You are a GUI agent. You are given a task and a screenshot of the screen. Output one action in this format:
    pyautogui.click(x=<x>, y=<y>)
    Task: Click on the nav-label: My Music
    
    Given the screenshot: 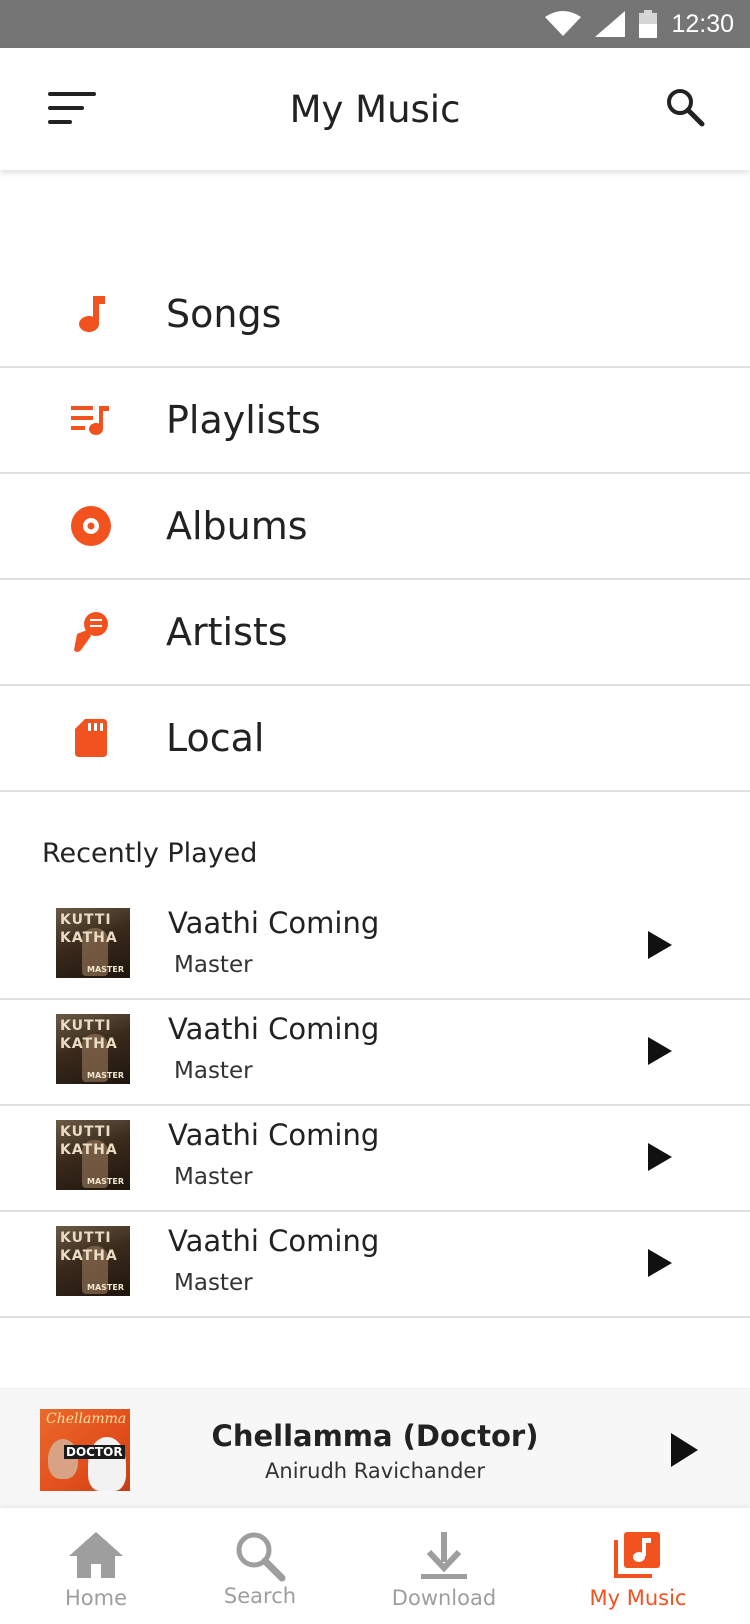 What is the action you would take?
    pyautogui.click(x=638, y=1598)
    